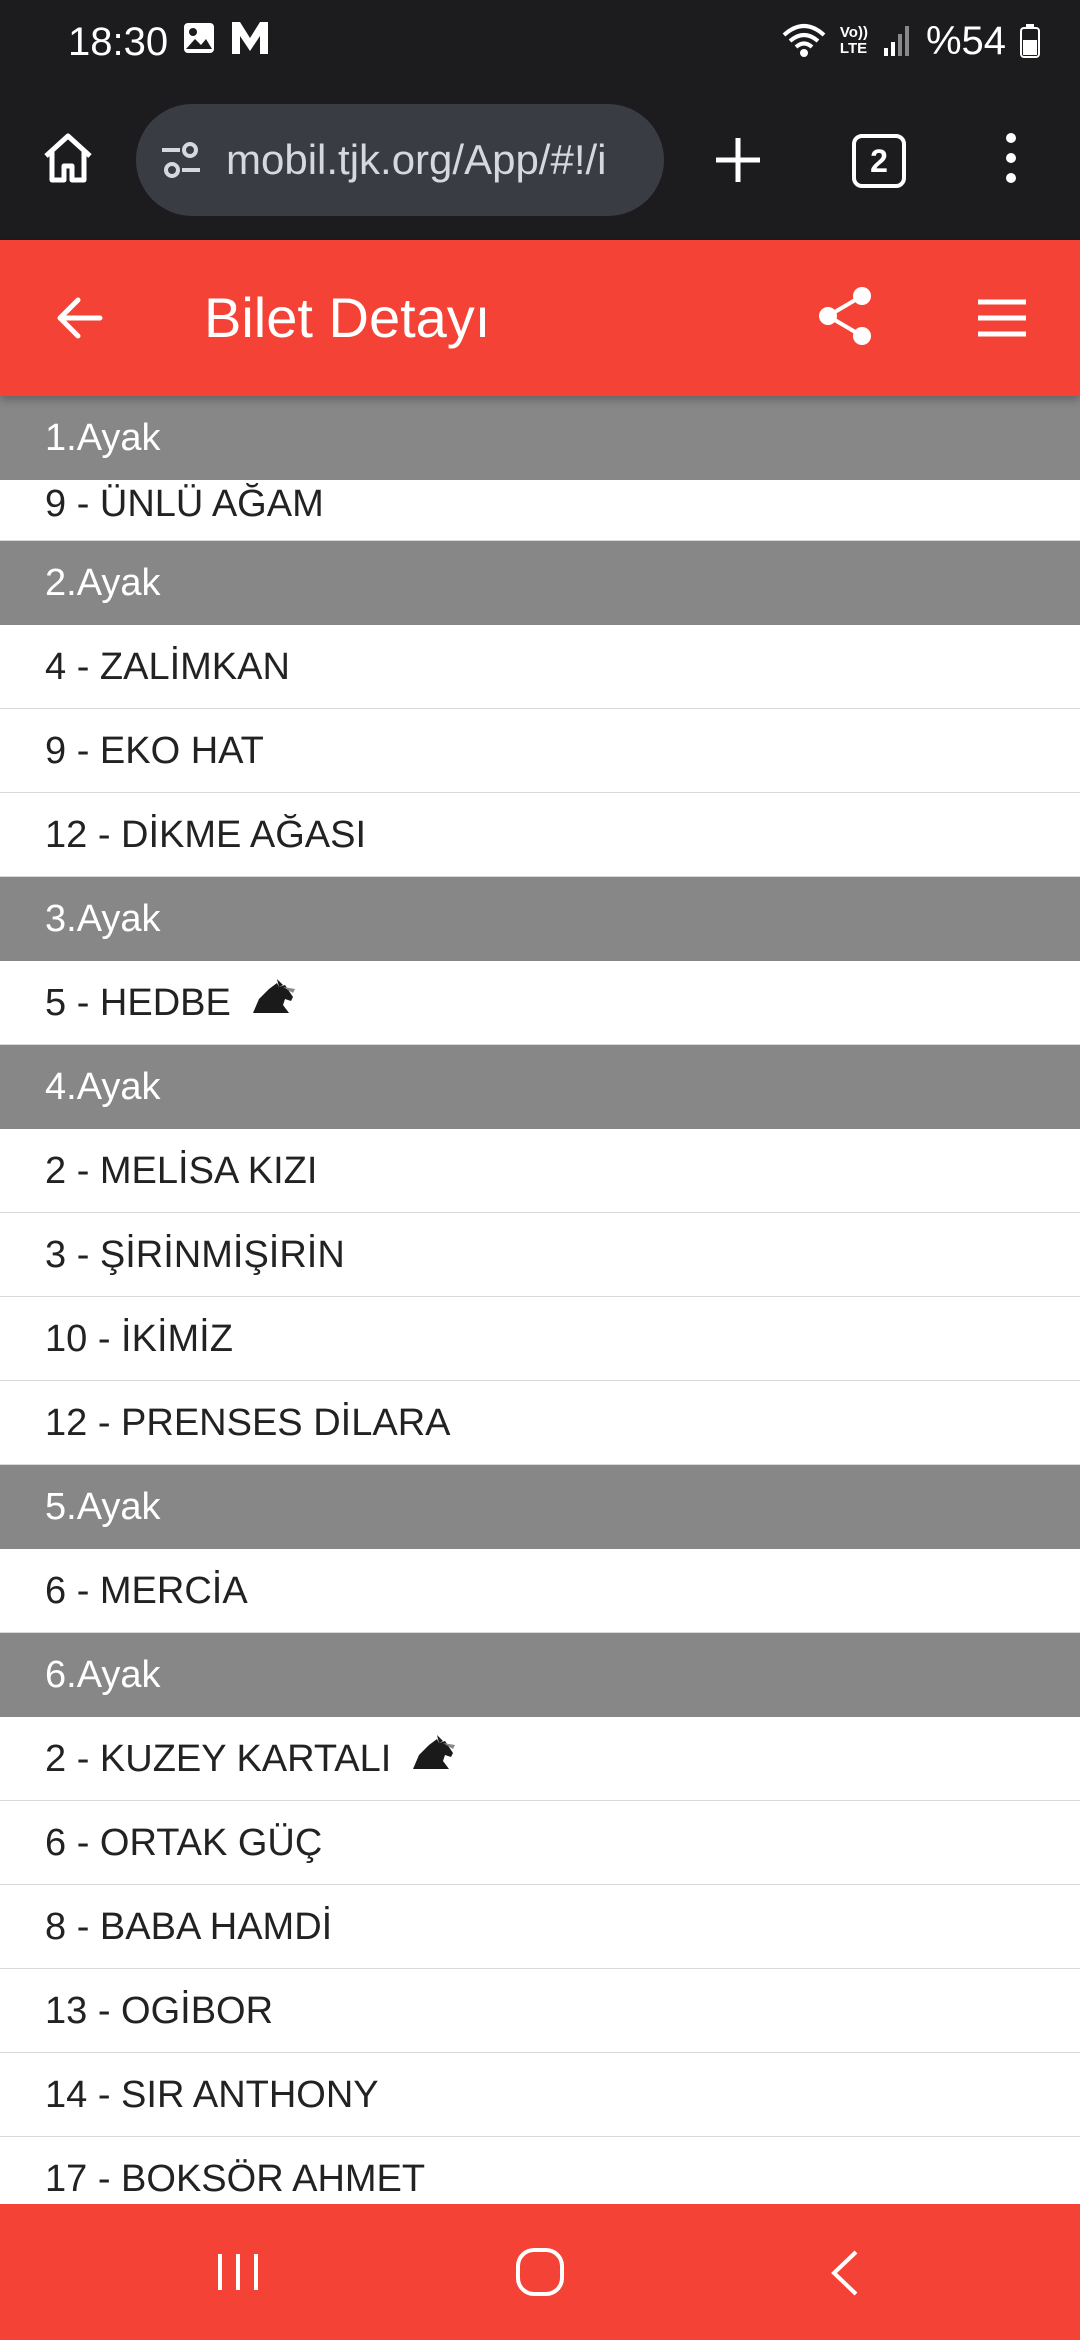 The width and height of the screenshot is (1080, 2340). I want to click on browser-toolbar: mobil.tjk.org/App/#!/i 2, so click(540, 163).